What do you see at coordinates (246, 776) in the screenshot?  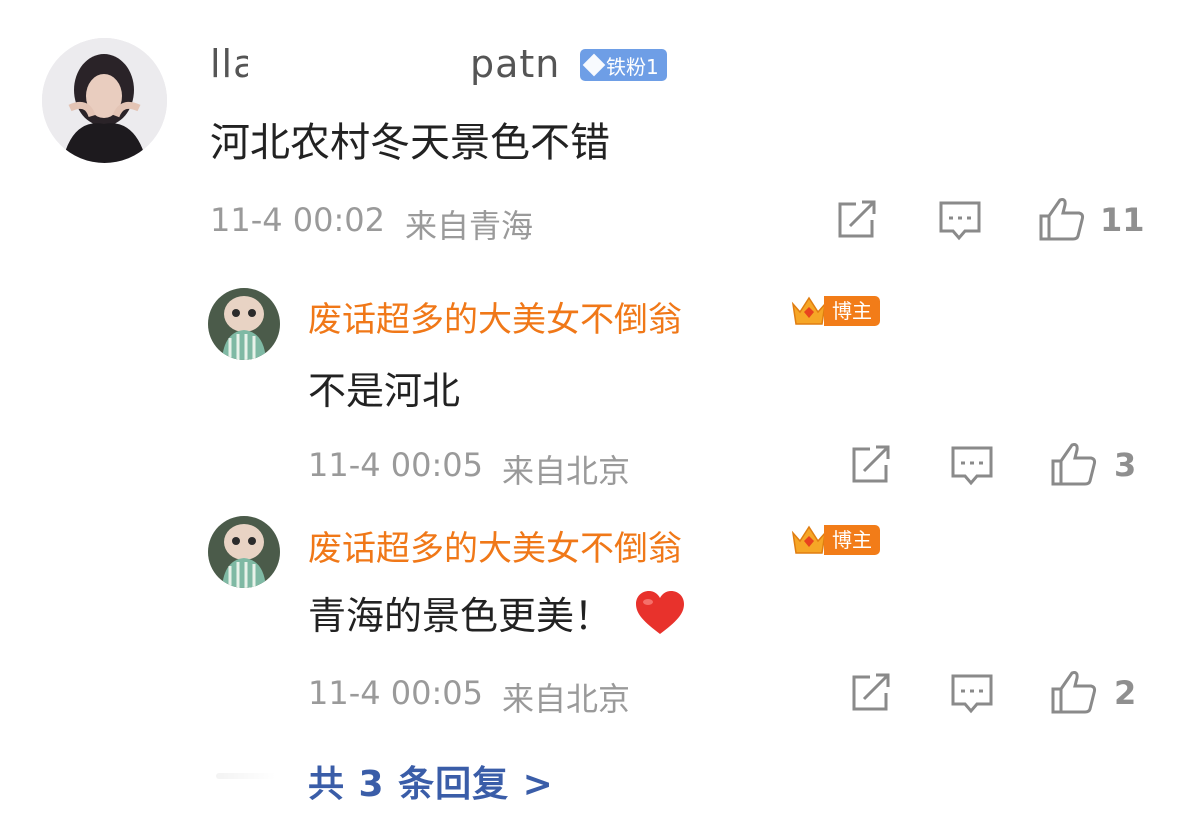 I see `reply-divider` at bounding box center [246, 776].